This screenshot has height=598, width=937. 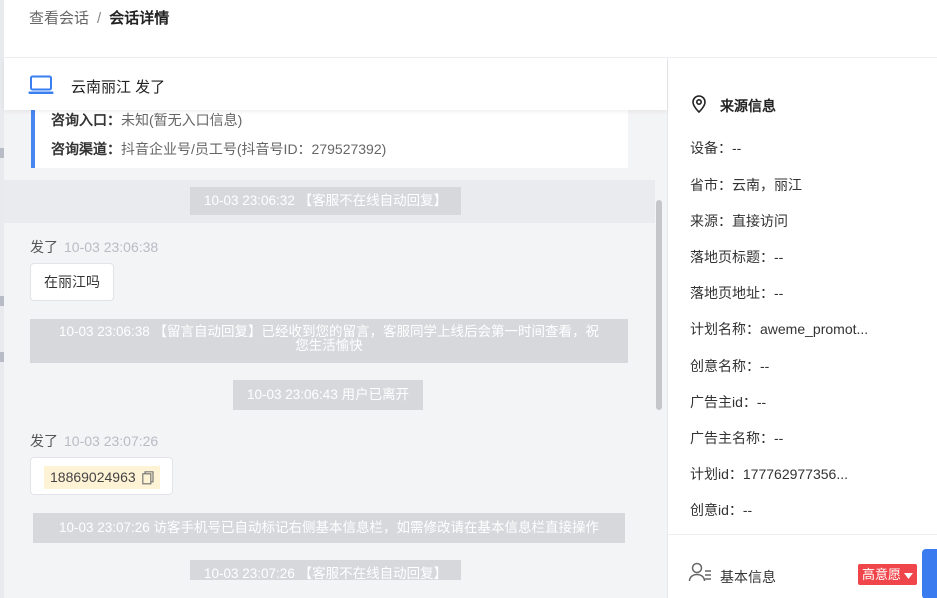 I want to click on message-scrollbar, so click(x=659, y=305).